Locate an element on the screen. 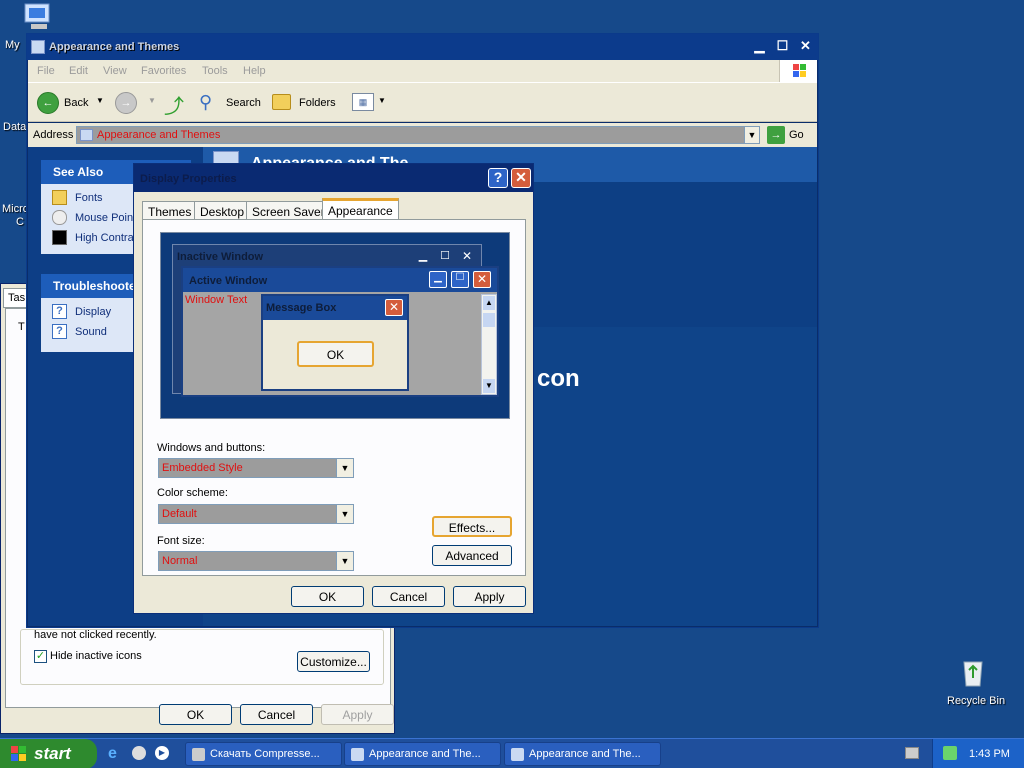 This screenshot has width=1024, height=768. close-button: ✕ is located at coordinates (805, 47).